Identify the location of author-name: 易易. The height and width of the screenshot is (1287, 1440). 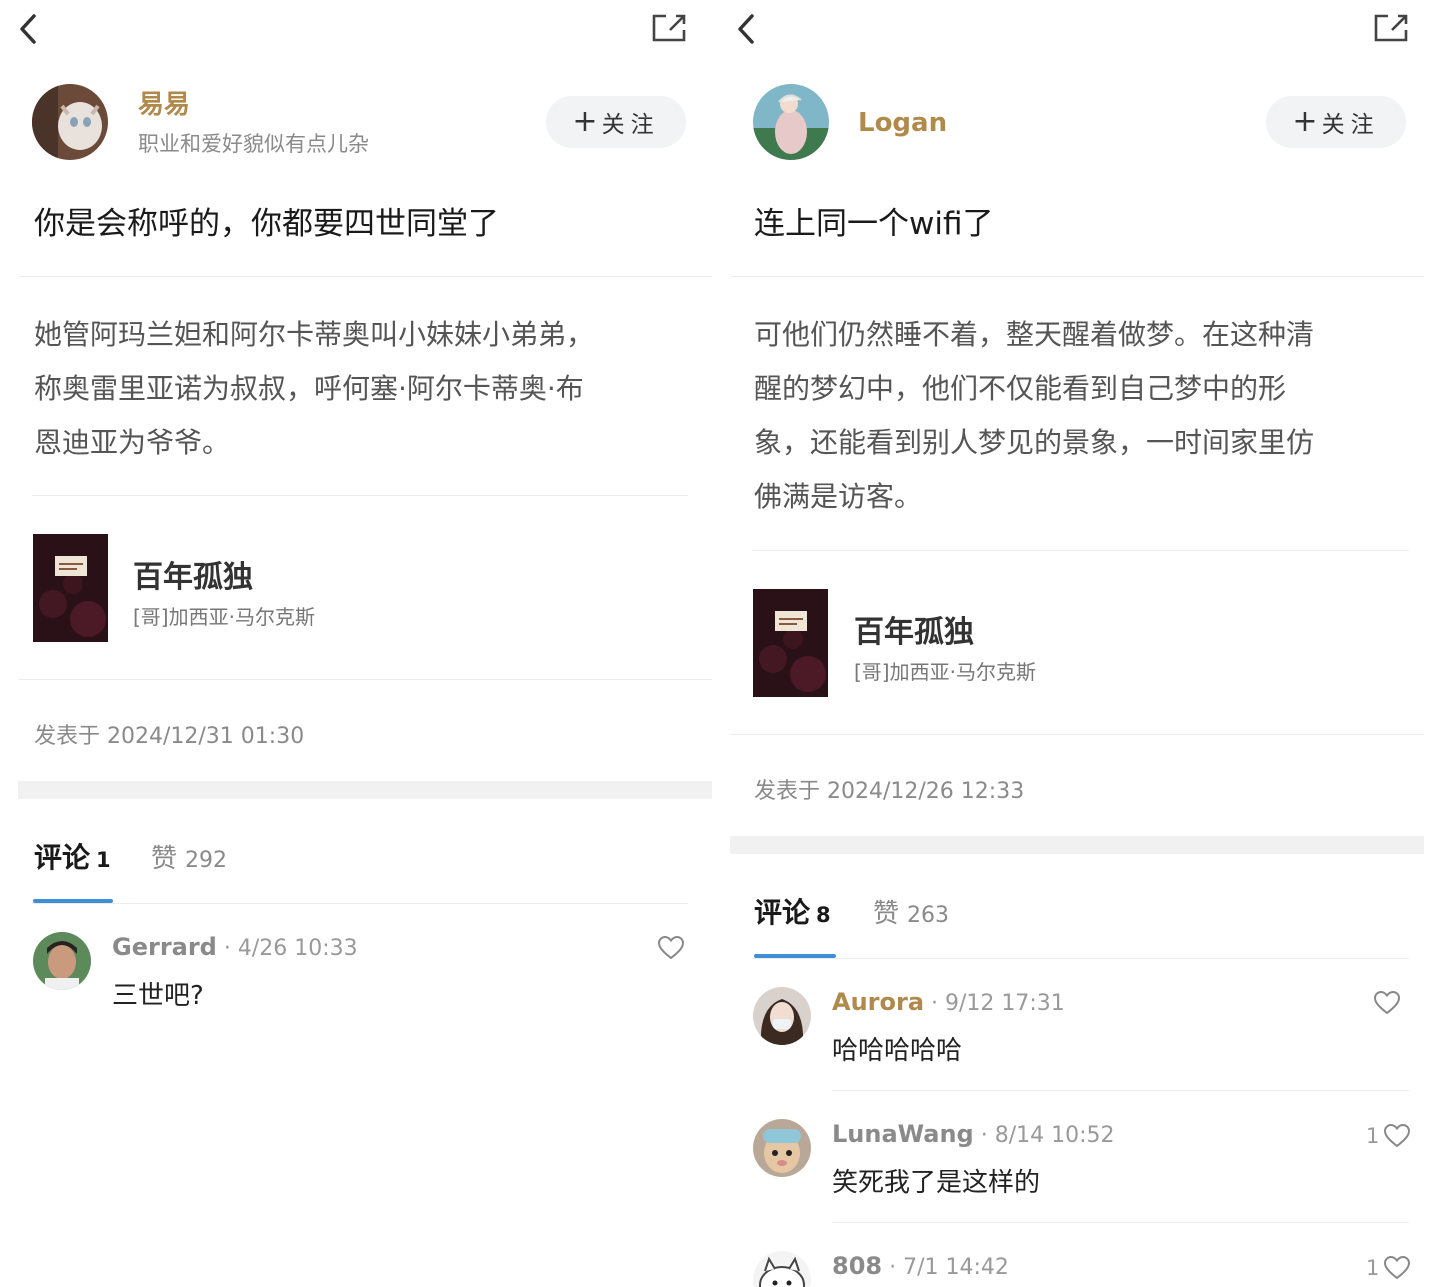
(164, 102).